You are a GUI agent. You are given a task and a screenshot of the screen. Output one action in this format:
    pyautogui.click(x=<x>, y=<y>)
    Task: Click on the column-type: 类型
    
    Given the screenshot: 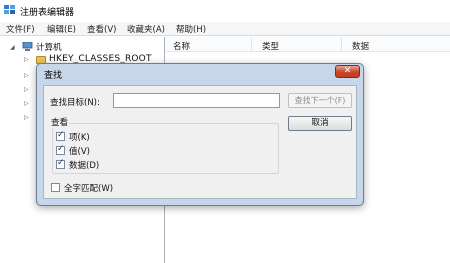 What is the action you would take?
    pyautogui.click(x=270, y=46)
    